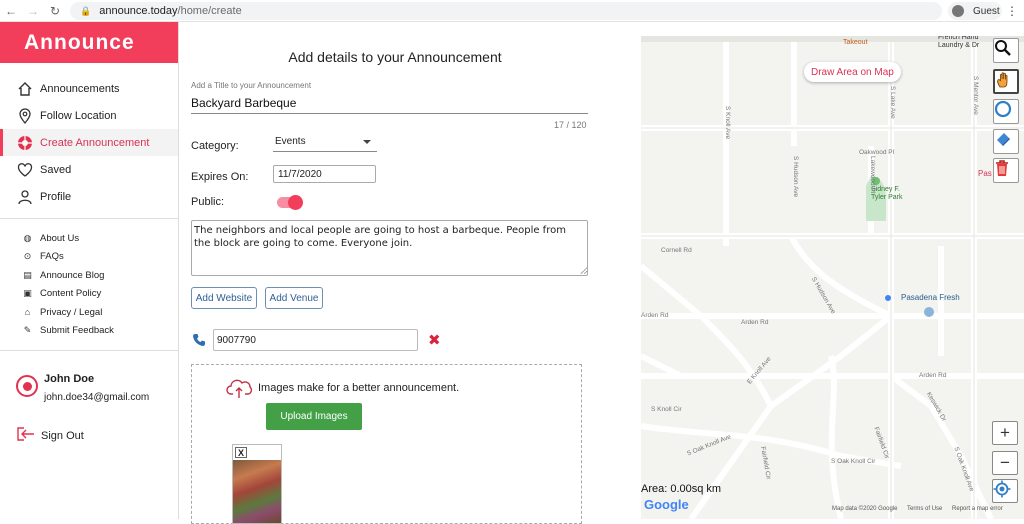 This screenshot has width=1024, height=524. Describe the element at coordinates (199, 340) in the screenshot. I see `phone-icon` at that location.